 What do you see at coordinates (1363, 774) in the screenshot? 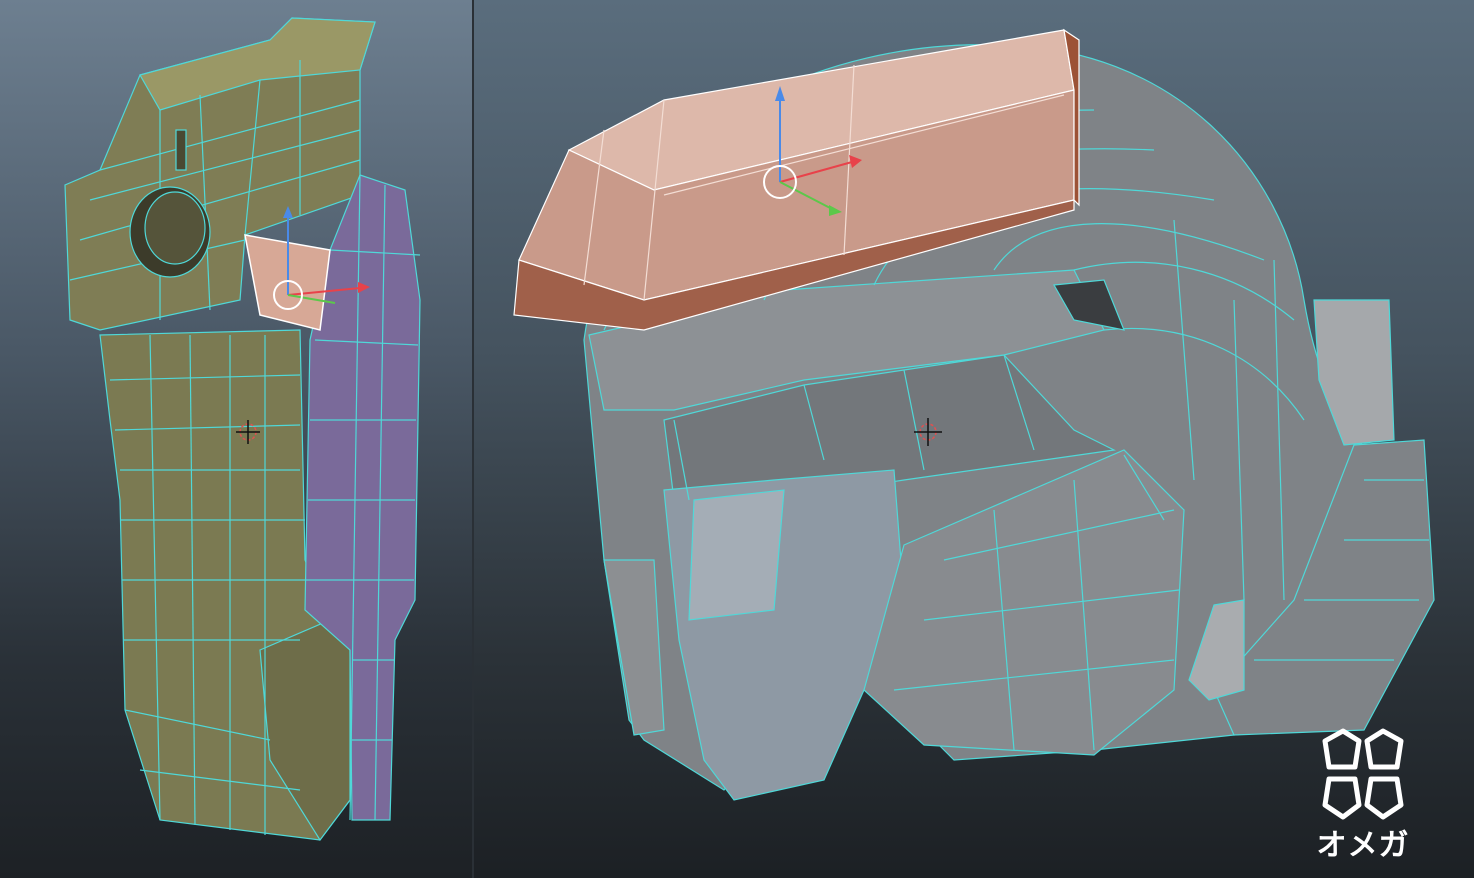
I see `four-pentagon-logo-icon` at bounding box center [1363, 774].